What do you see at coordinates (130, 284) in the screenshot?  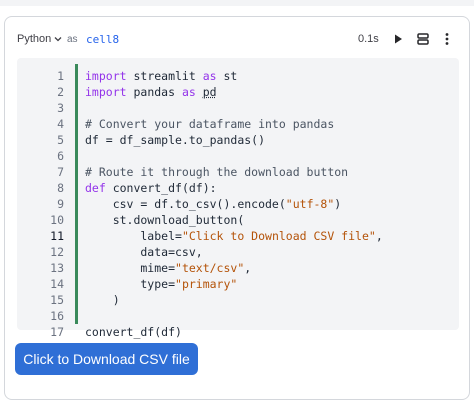 I see `code-token: type=` at bounding box center [130, 284].